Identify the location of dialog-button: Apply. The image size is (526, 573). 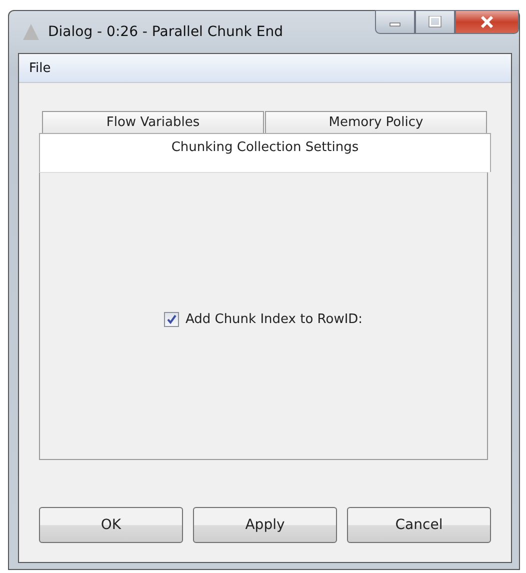
(265, 525).